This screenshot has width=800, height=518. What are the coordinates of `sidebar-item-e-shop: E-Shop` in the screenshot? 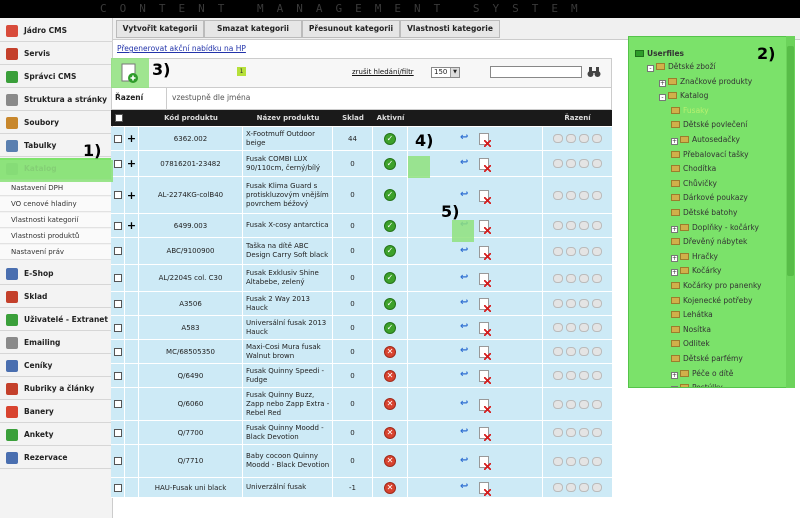 It's located at (56, 274).